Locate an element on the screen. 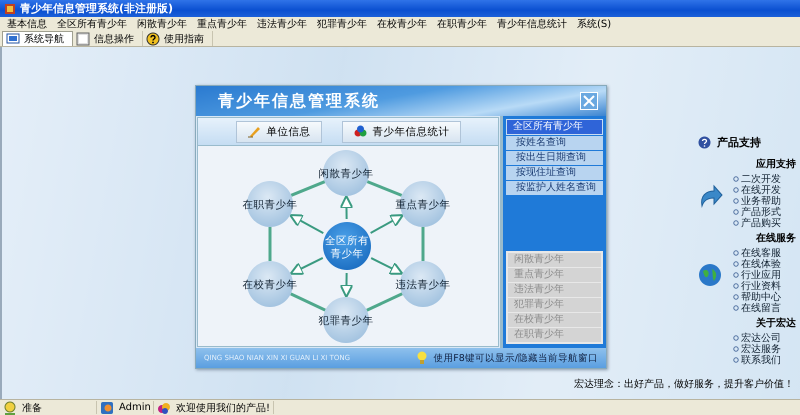 The width and height of the screenshot is (800, 415). support-link: 在线客服 is located at coordinates (761, 253).